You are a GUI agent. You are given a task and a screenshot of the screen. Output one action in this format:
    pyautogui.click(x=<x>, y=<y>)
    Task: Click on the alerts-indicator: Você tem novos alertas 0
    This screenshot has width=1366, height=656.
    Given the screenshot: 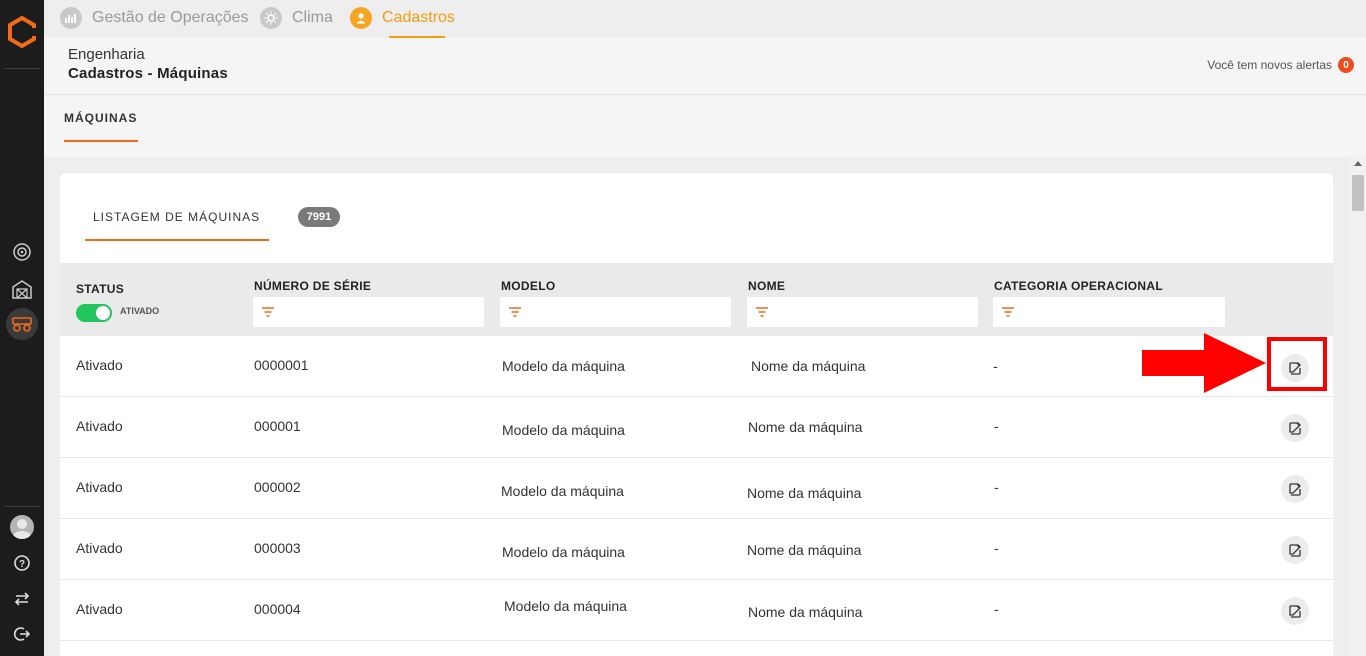 What is the action you would take?
    pyautogui.click(x=1280, y=65)
    